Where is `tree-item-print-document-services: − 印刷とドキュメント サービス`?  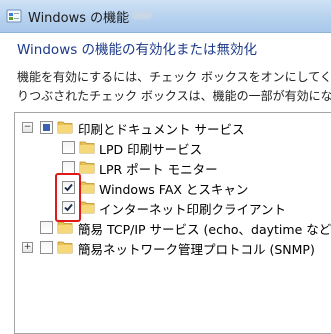
tree-item-print-document-services: − 印刷とドキュメント サービス is located at coordinates (173, 127).